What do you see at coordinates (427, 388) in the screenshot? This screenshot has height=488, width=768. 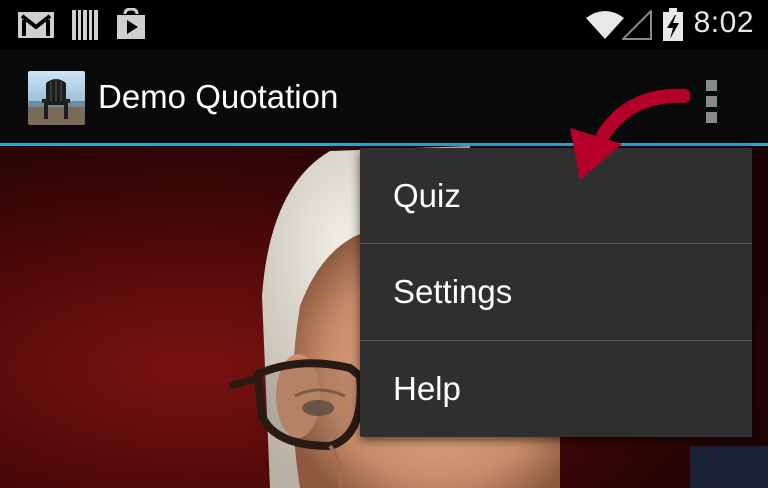 I see `menu-item-label: Help` at bounding box center [427, 388].